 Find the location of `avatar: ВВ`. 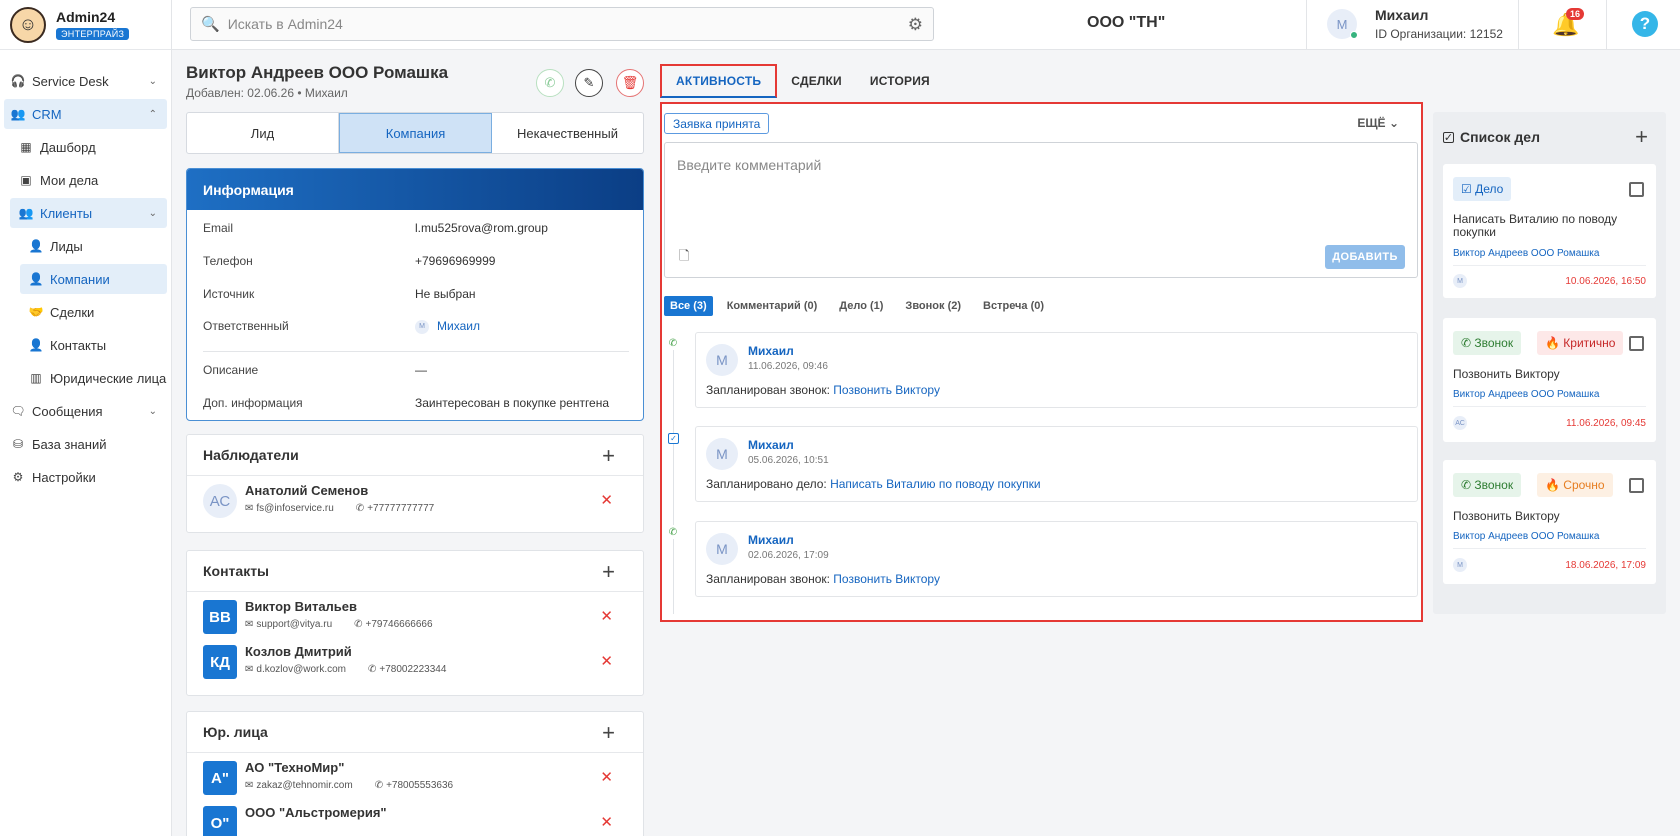

avatar: ВВ is located at coordinates (220, 617).